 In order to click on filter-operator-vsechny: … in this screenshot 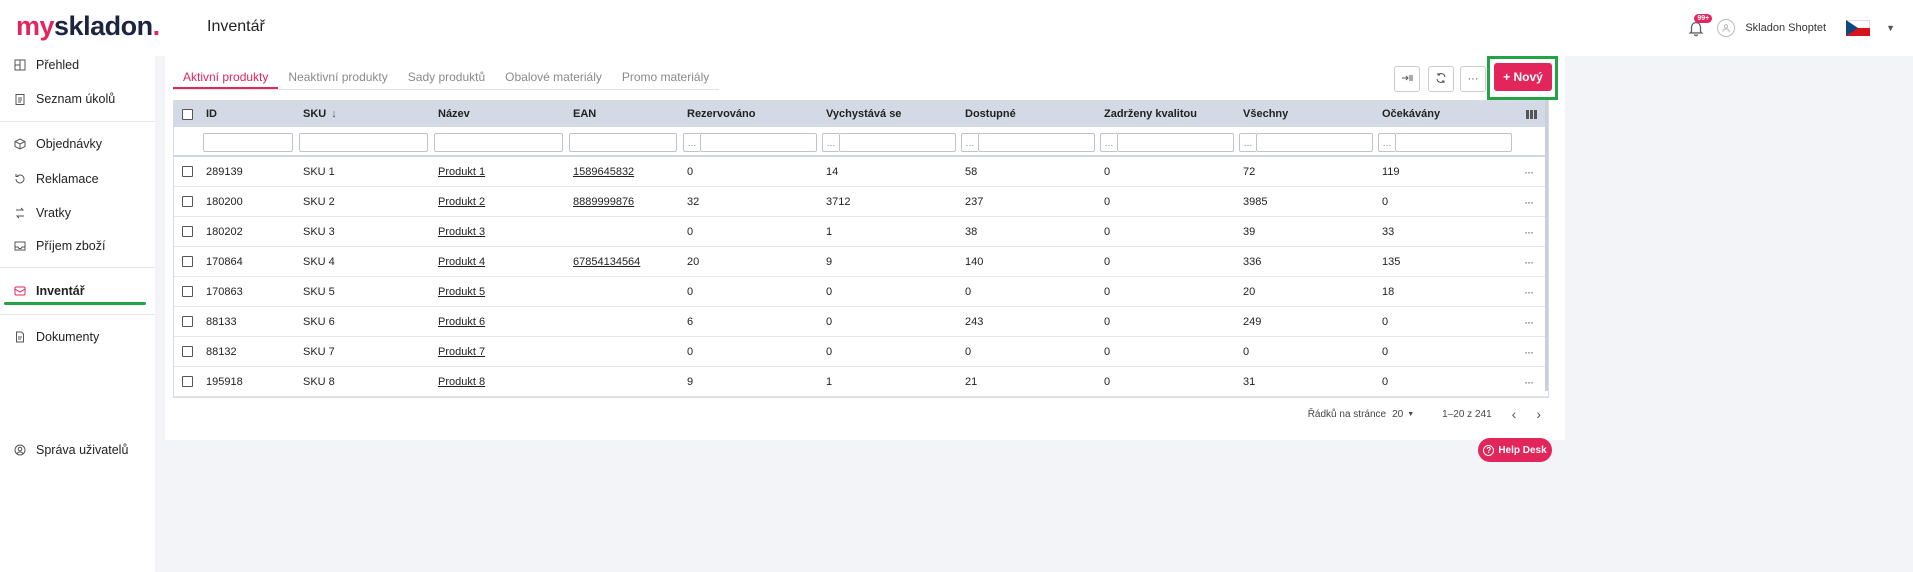, I will do `click(1247, 142)`.